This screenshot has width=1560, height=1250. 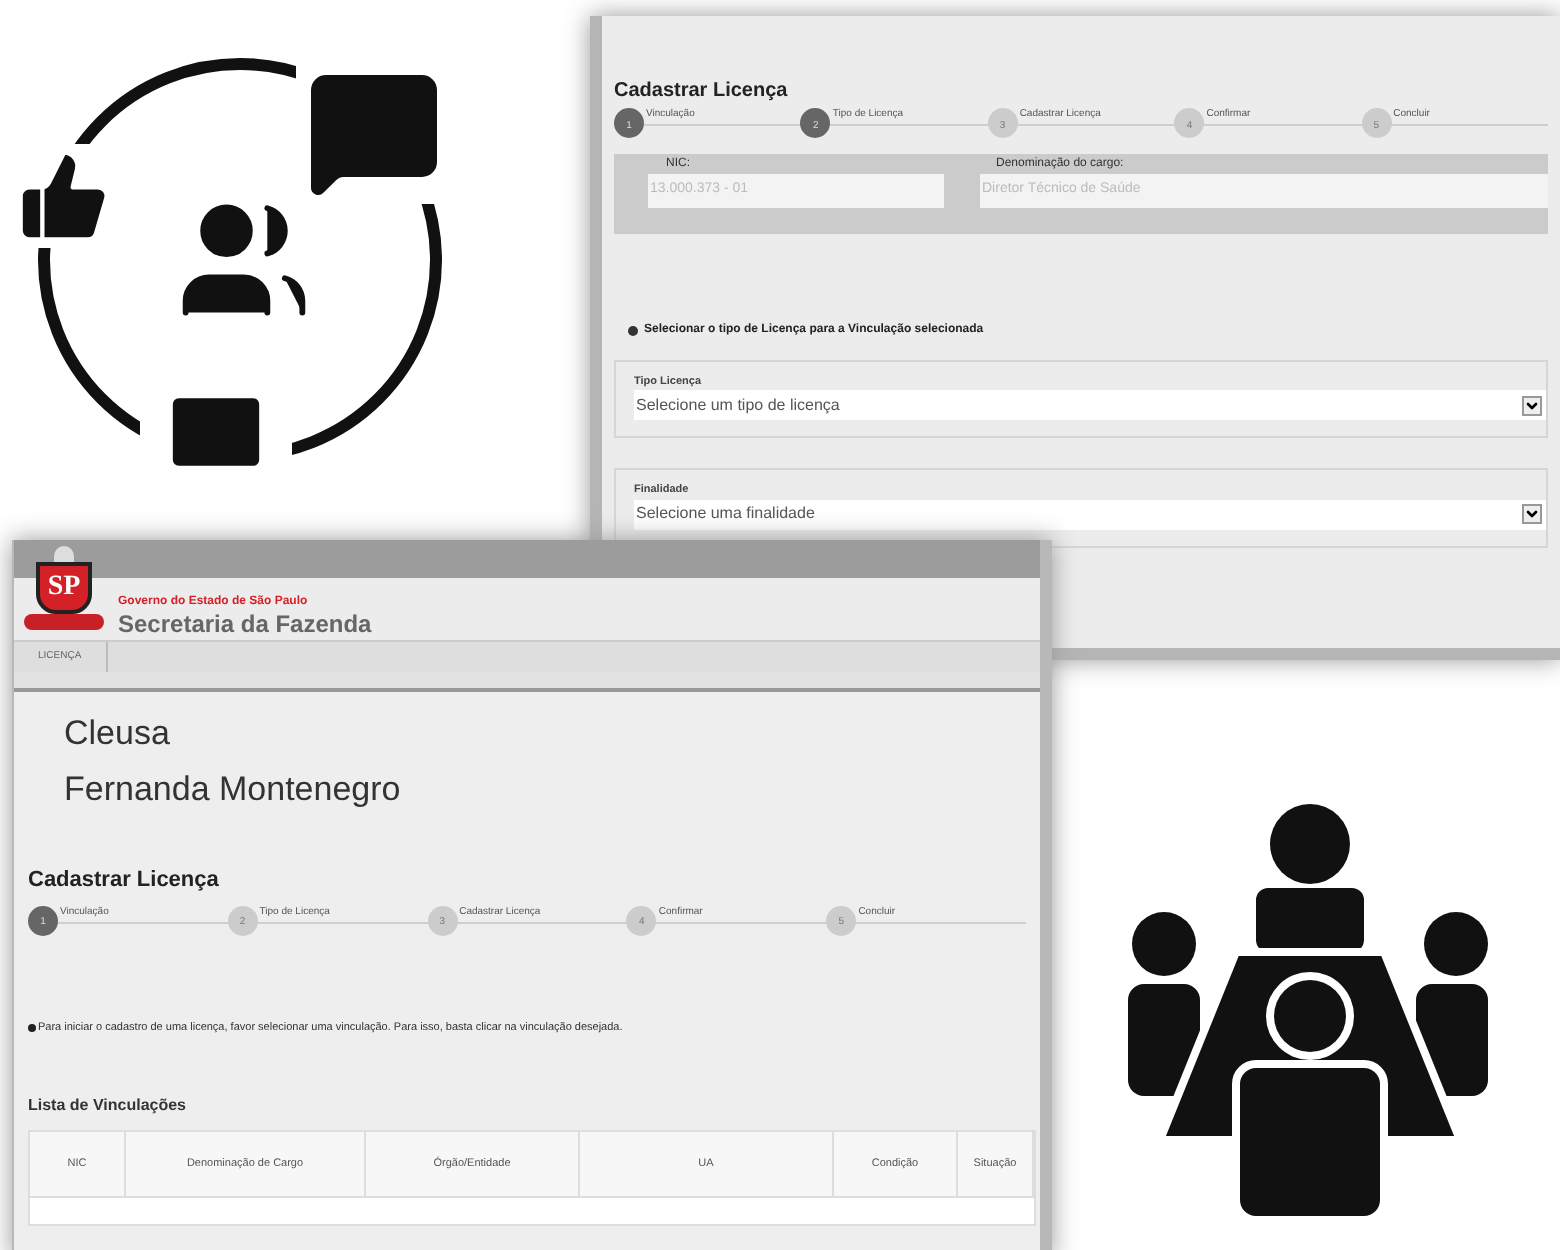 I want to click on list-title: Lista de Vinculações, so click(x=108, y=1105).